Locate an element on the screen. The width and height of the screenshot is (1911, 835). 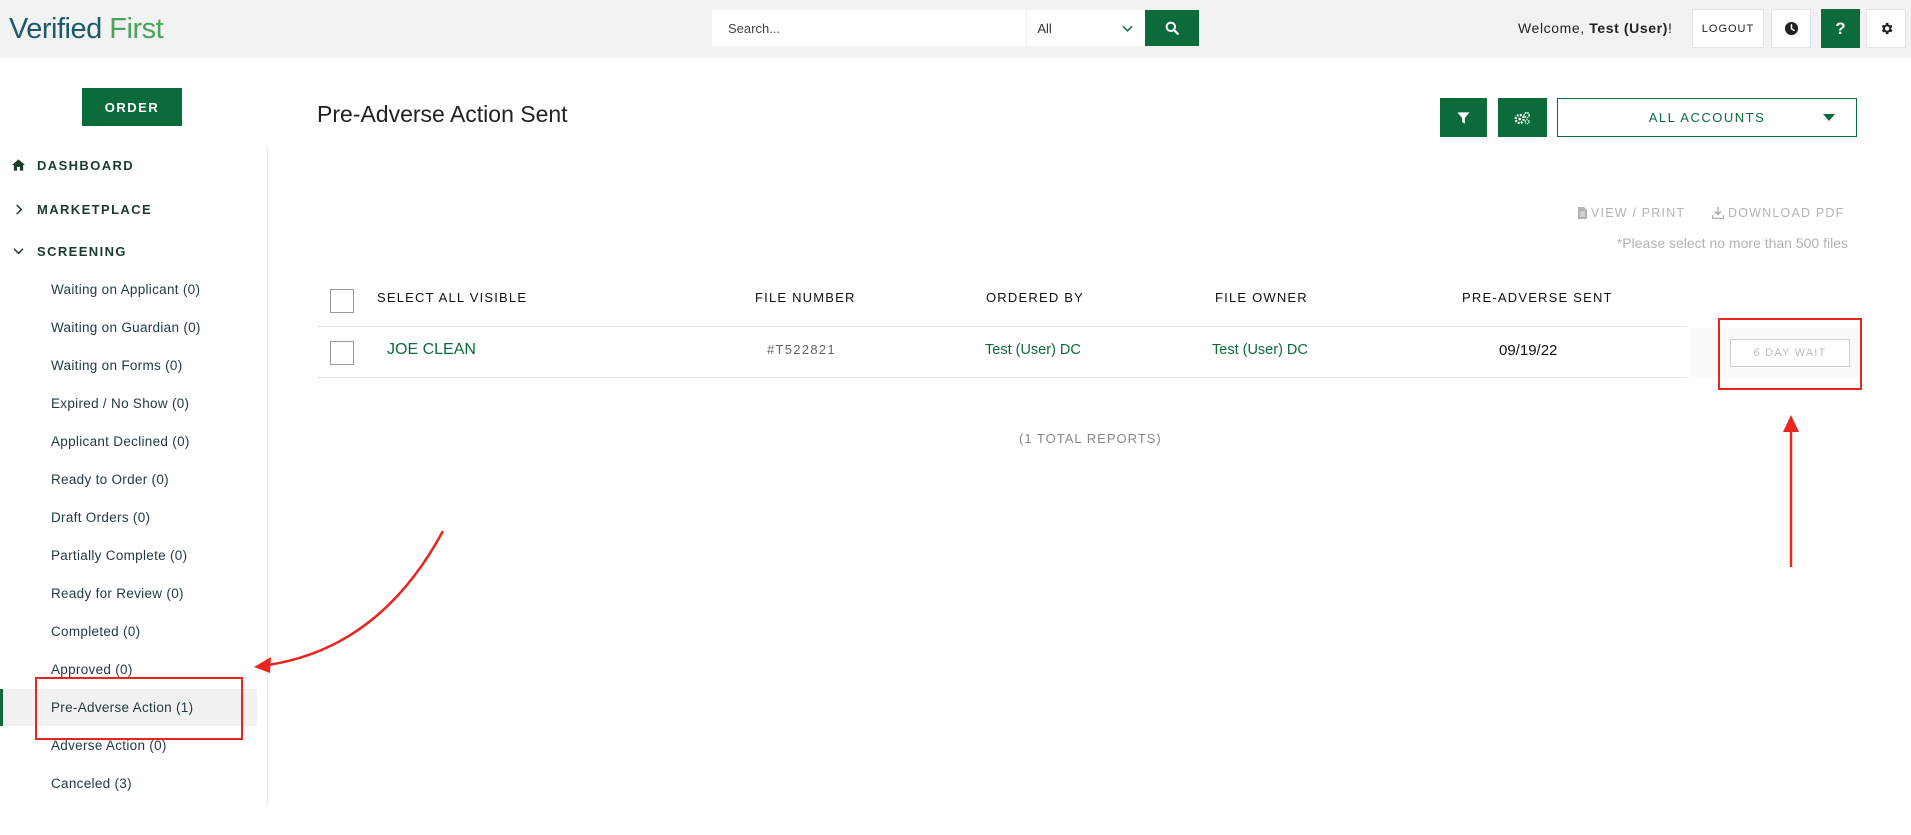
sidebar-item-waiting-on-forms: Waiting on Forms (0) is located at coordinates (128, 365).